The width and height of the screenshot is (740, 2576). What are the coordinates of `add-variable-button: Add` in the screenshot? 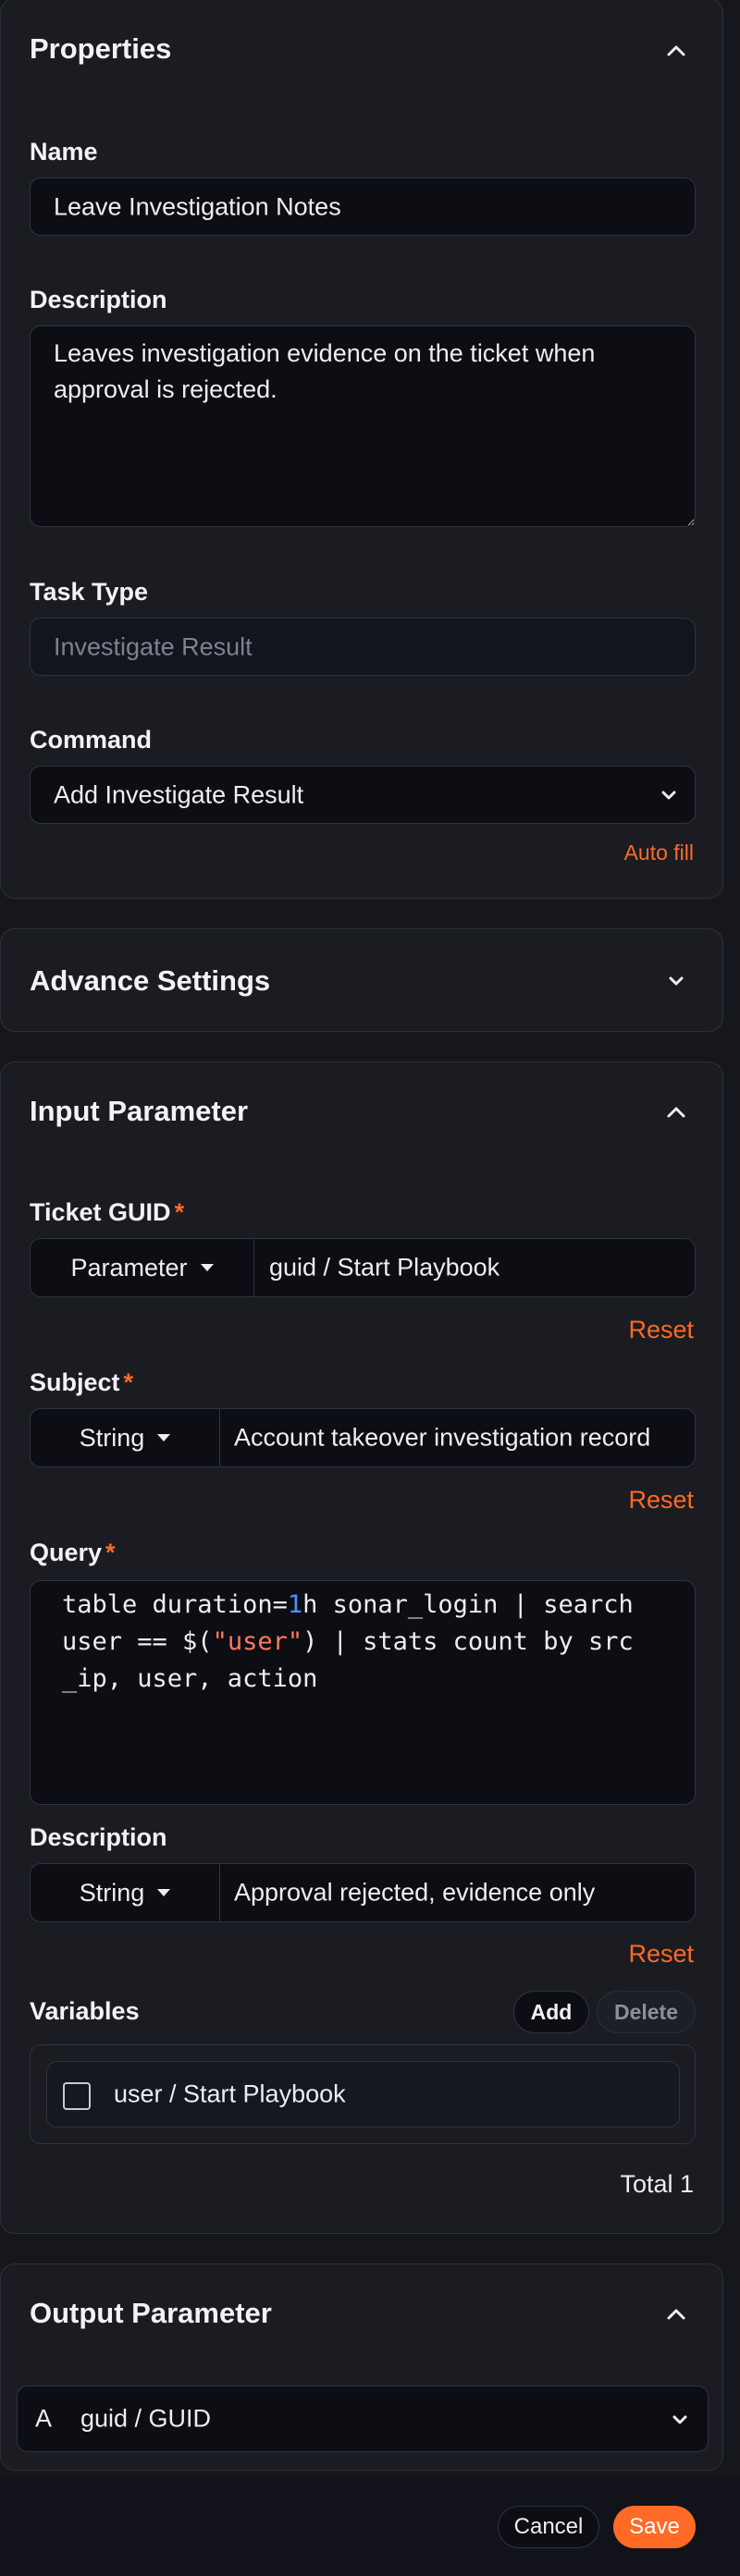 It's located at (551, 2012).